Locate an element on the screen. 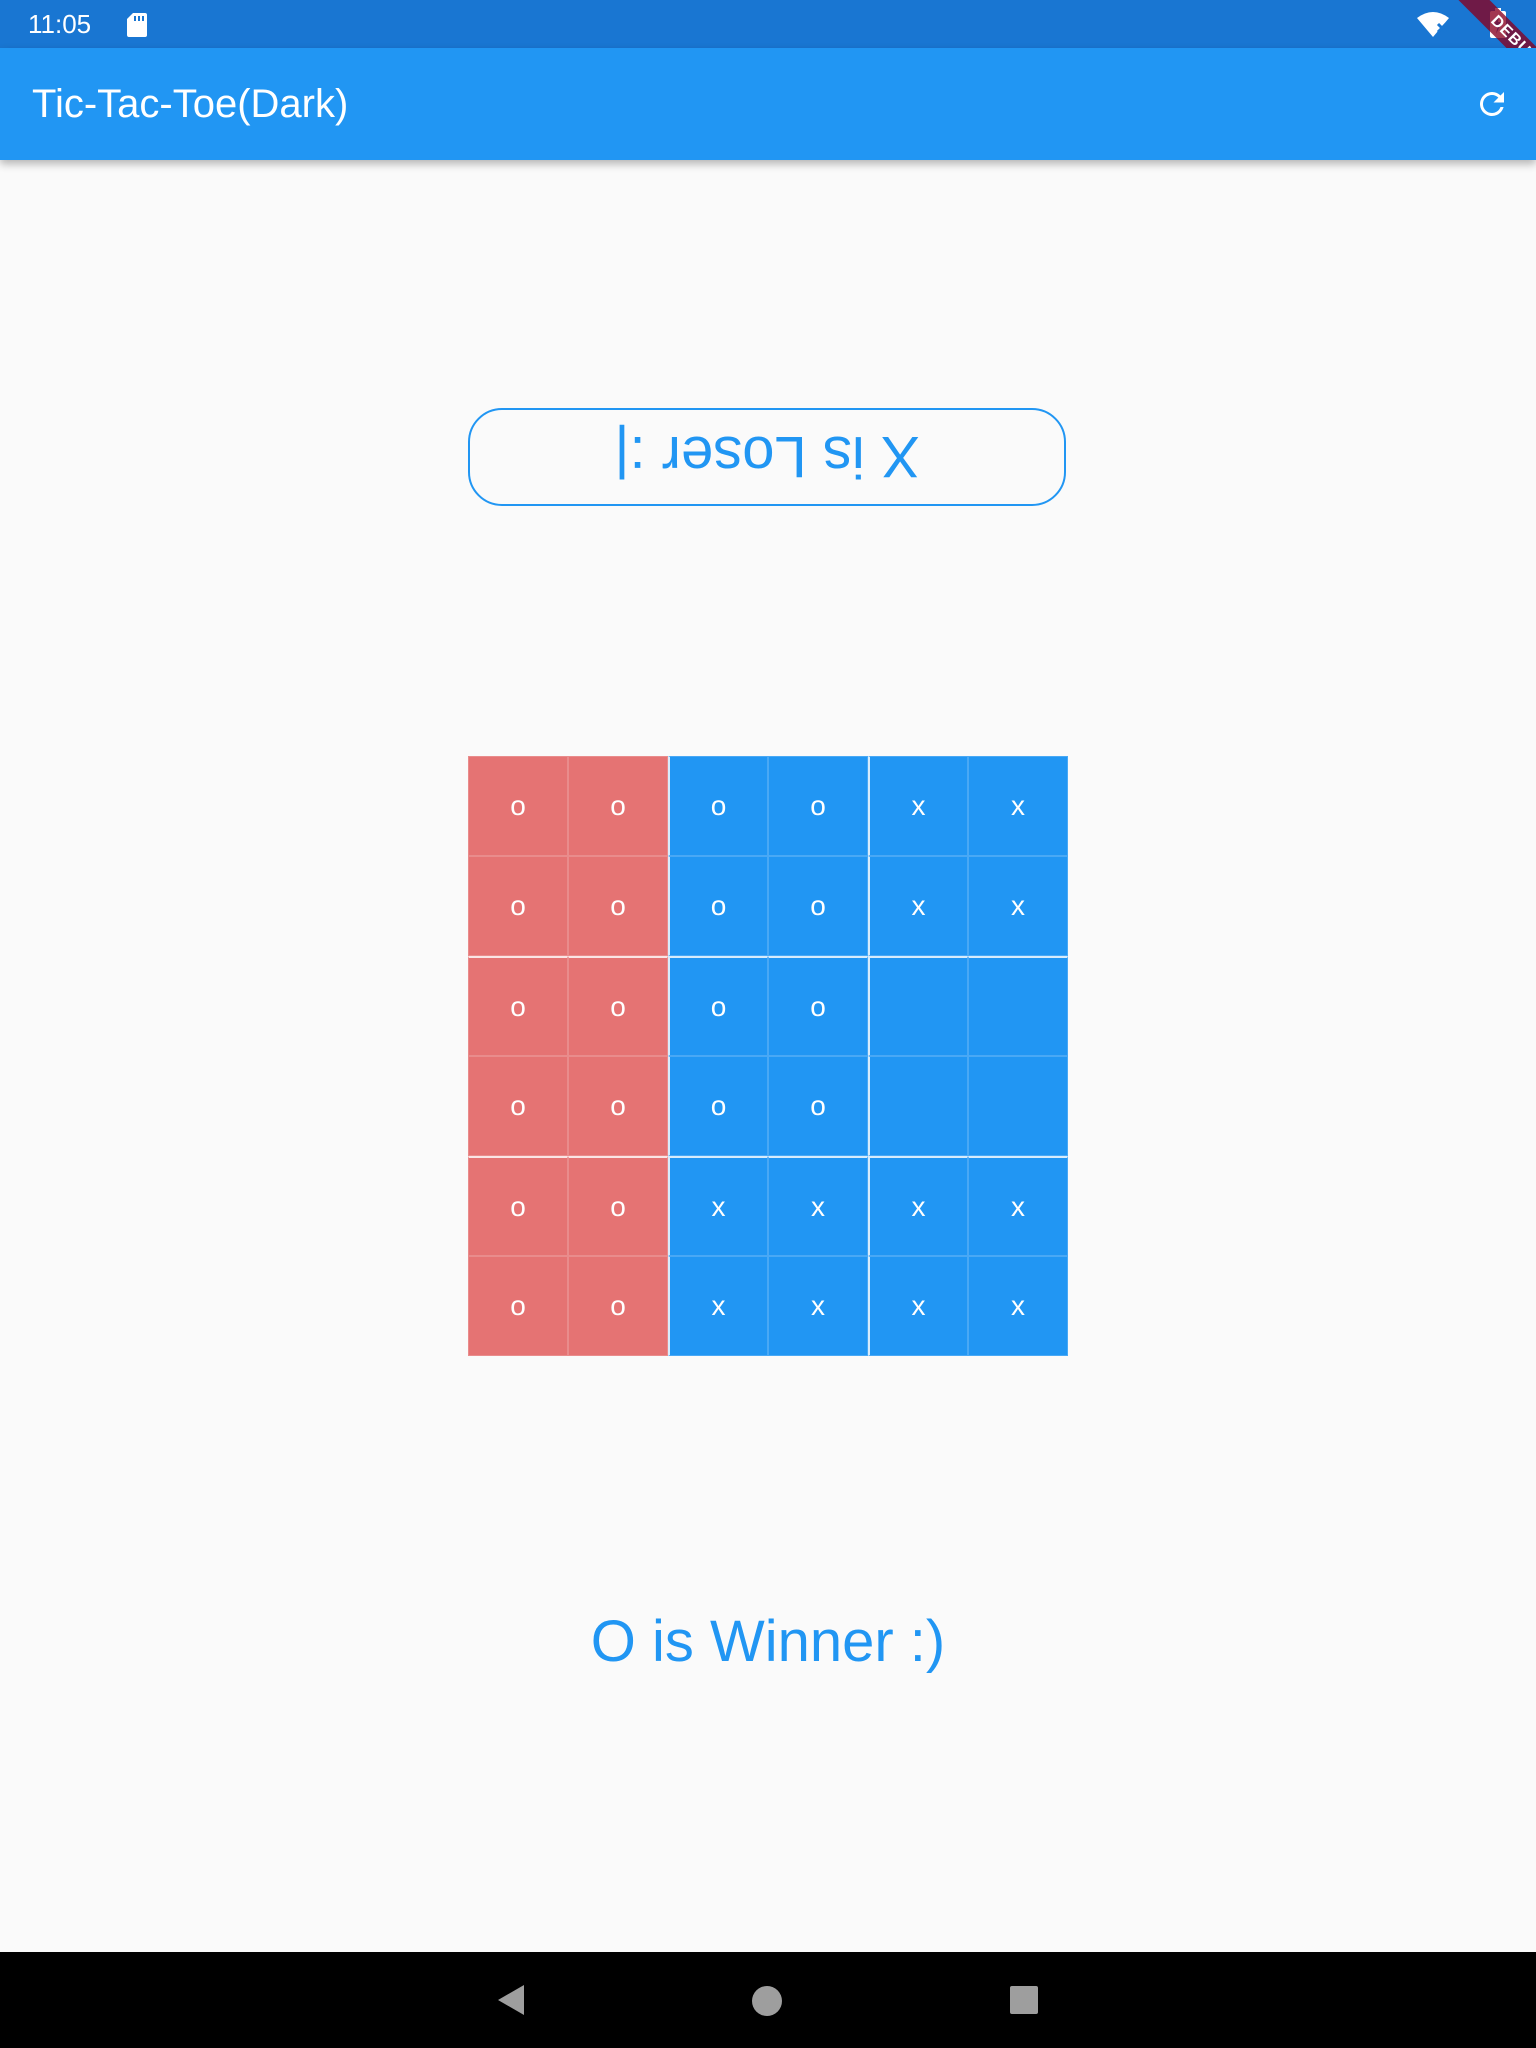  home-icon is located at coordinates (767, 2001).